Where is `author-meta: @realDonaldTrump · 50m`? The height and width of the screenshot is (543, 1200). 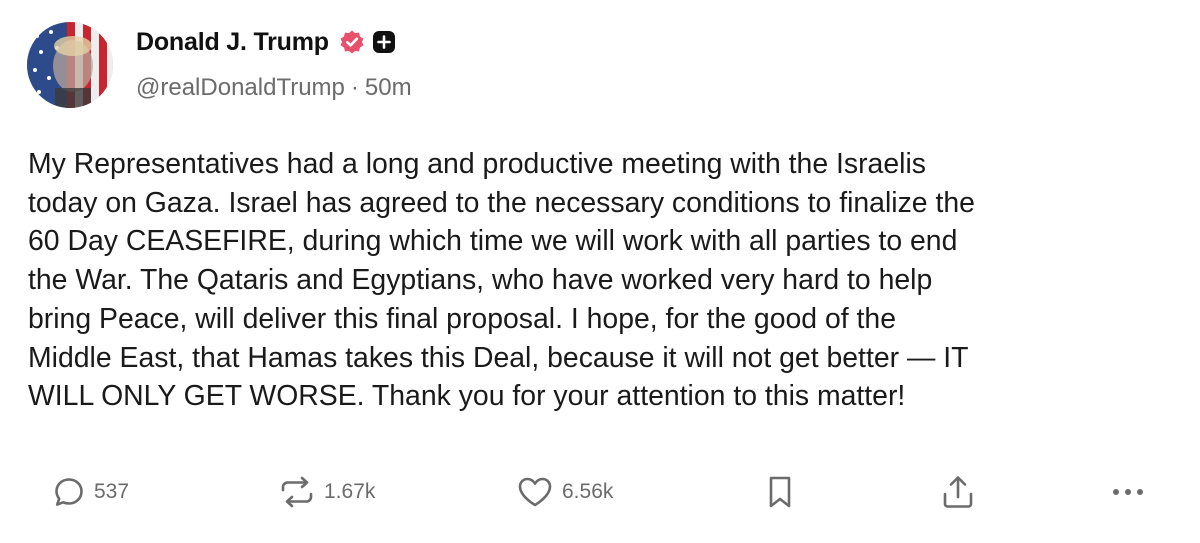 author-meta: @realDonaldTrump · 50m is located at coordinates (274, 88).